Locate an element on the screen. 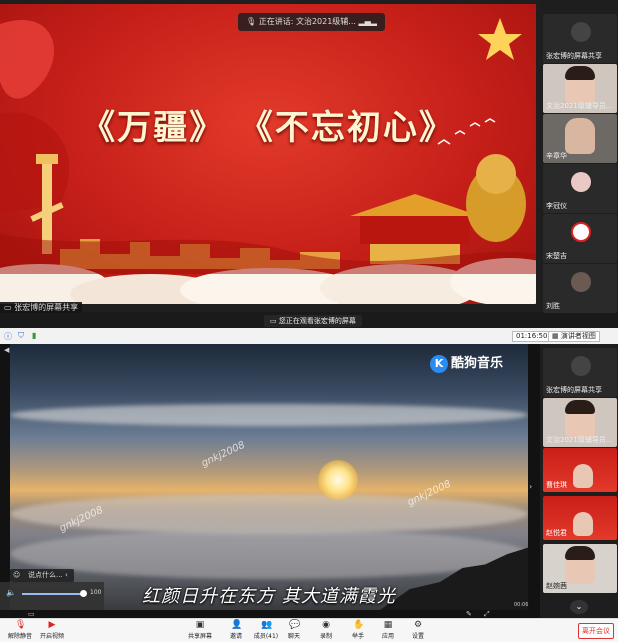  chevron-down-icon: ⌄ is located at coordinates (579, 607).